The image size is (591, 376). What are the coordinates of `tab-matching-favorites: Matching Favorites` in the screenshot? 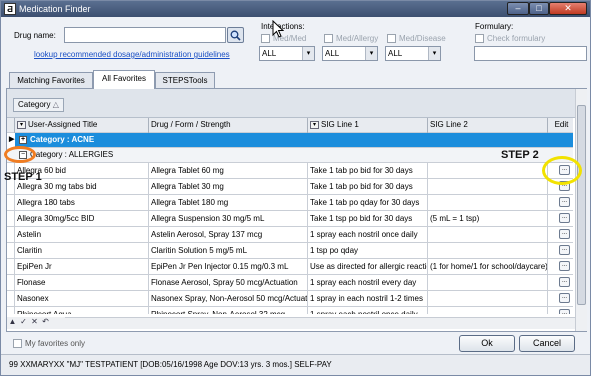 It's located at (51, 80).